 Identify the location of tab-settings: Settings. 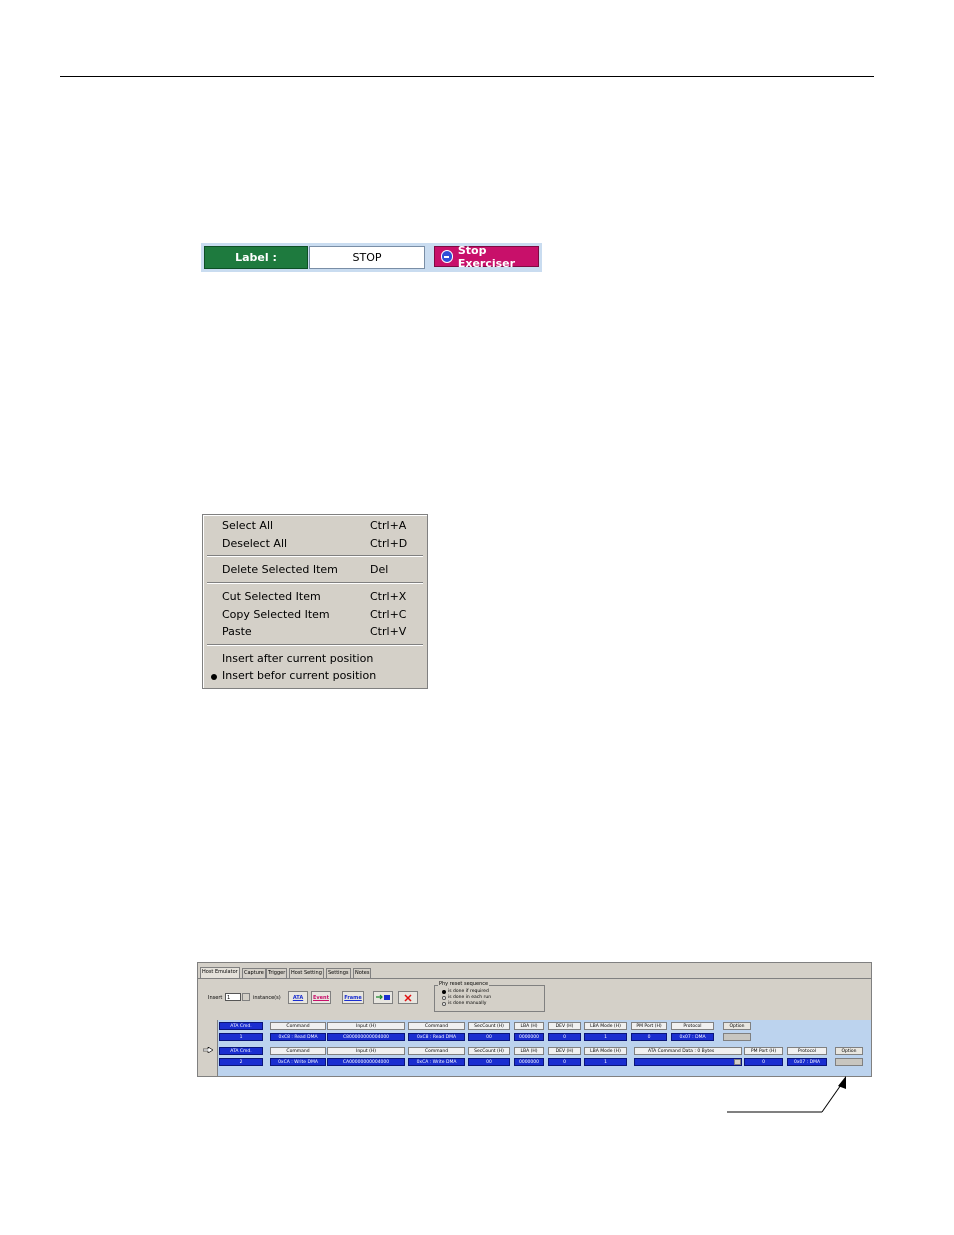
(338, 973).